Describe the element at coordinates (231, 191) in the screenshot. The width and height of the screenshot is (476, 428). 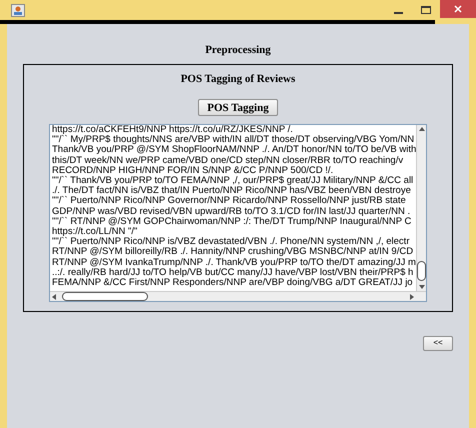
I see `output-line: ./. The/DT fact/NN is/VBZ that/IN Puerto/NNP Rico/NNP has/VBZ been/VBN destroye` at that location.